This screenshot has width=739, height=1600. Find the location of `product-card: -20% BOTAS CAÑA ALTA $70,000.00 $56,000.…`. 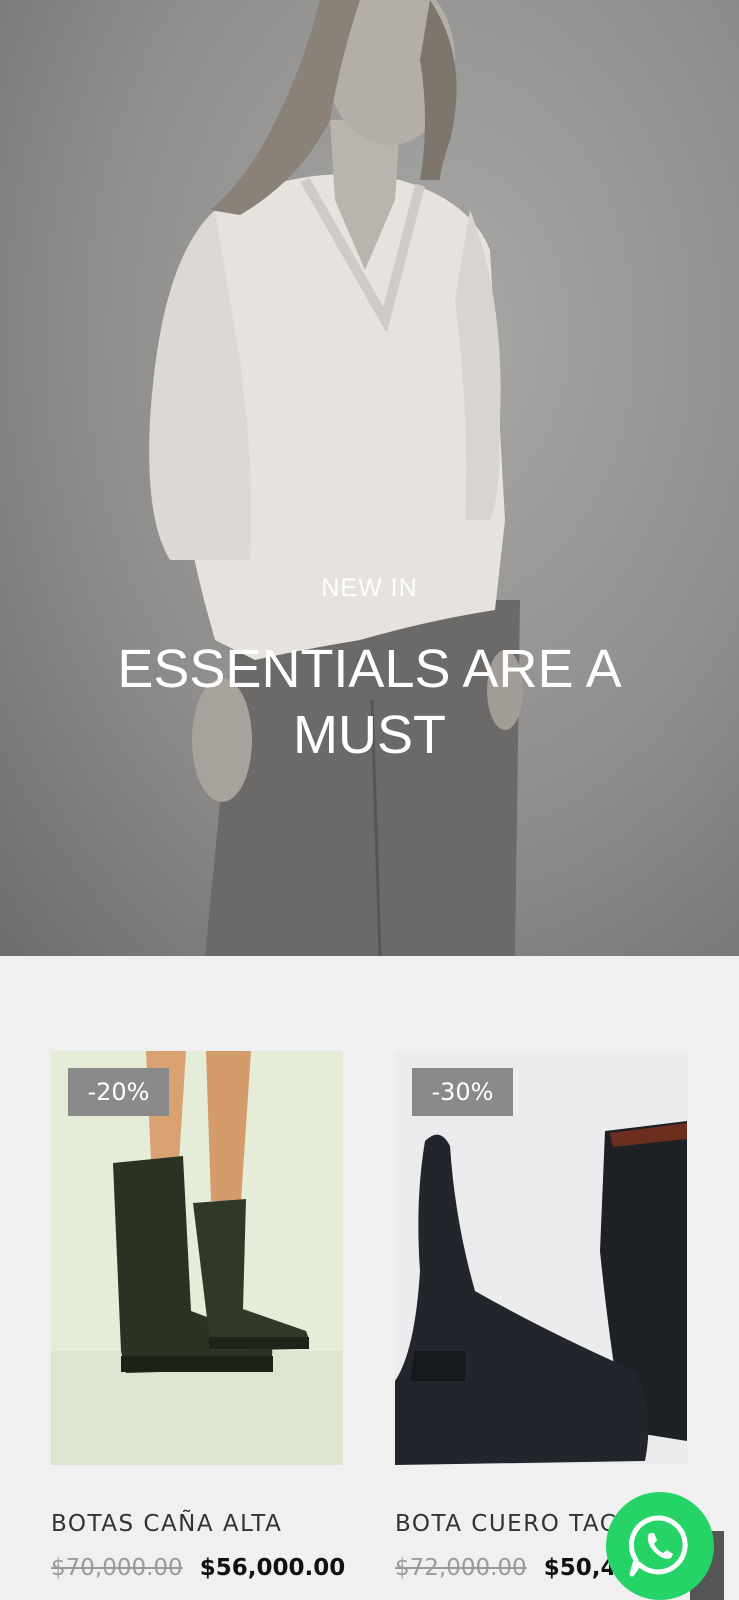

product-card: -20% BOTAS CAÑA ALTA $70,000.00 $56,000.… is located at coordinates (198, 1316).